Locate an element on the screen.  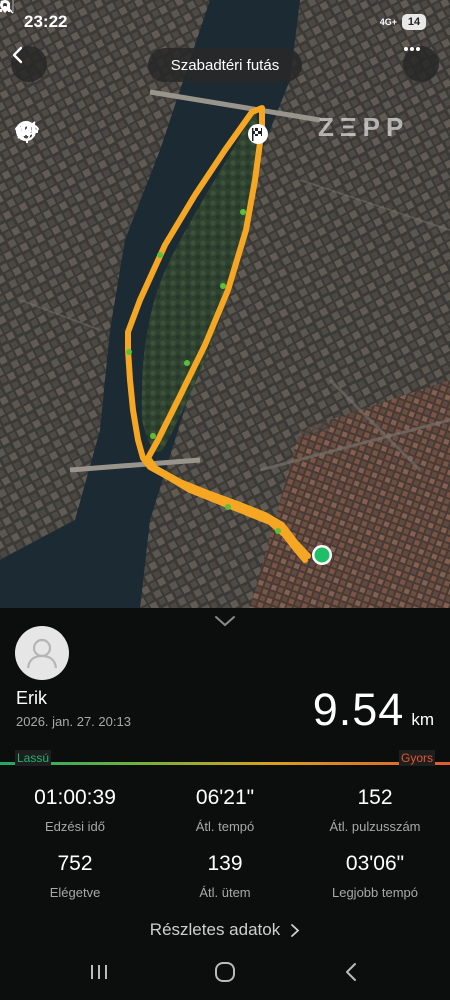
stat-avg-cadence: 139 Átl. ütem is located at coordinates (225, 876).